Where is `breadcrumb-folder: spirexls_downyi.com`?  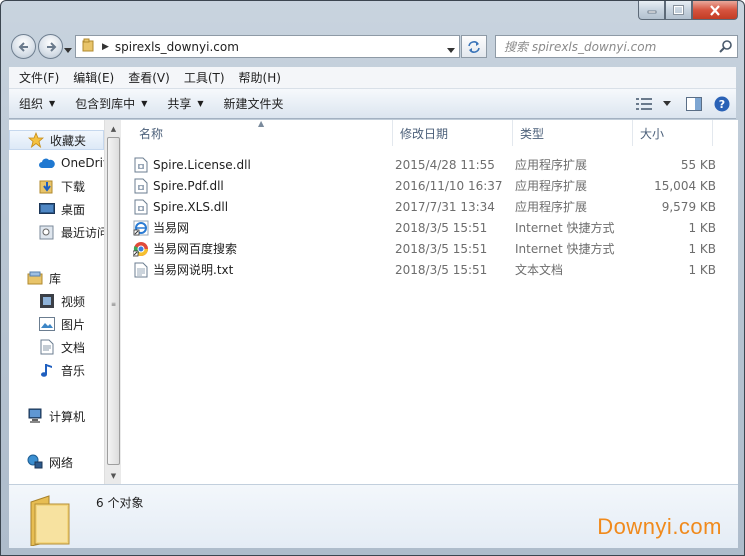 breadcrumb-folder: spirexls_downyi.com is located at coordinates (177, 47).